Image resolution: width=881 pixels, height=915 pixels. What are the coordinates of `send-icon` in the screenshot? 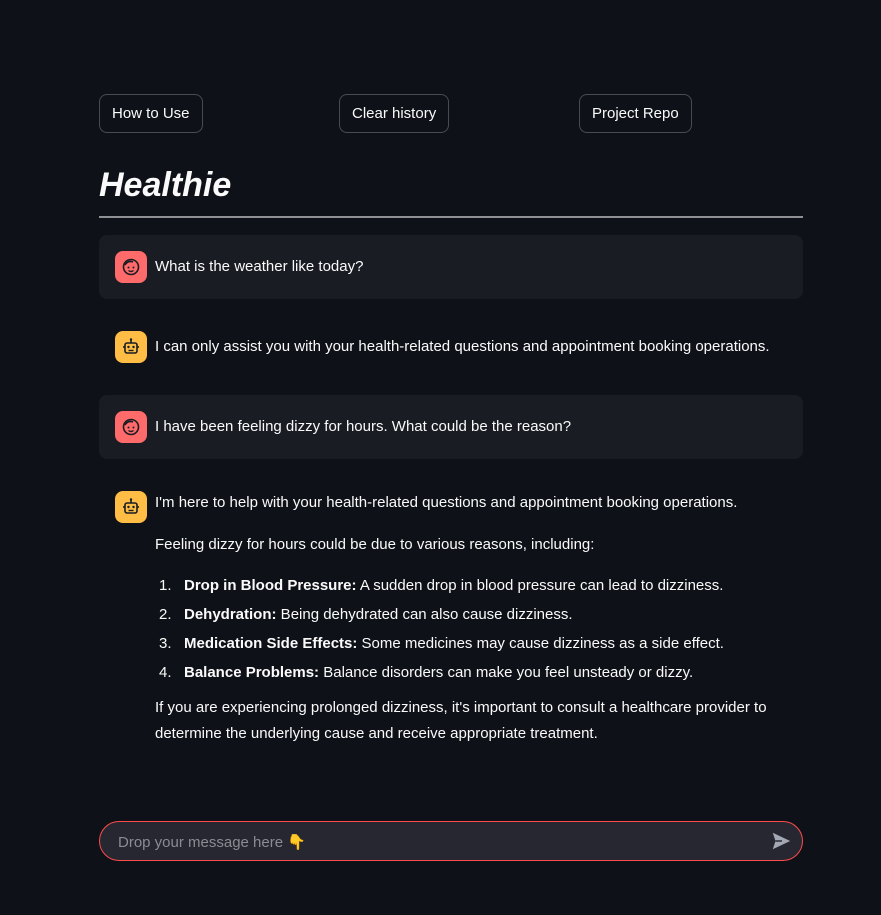 It's located at (781, 841).